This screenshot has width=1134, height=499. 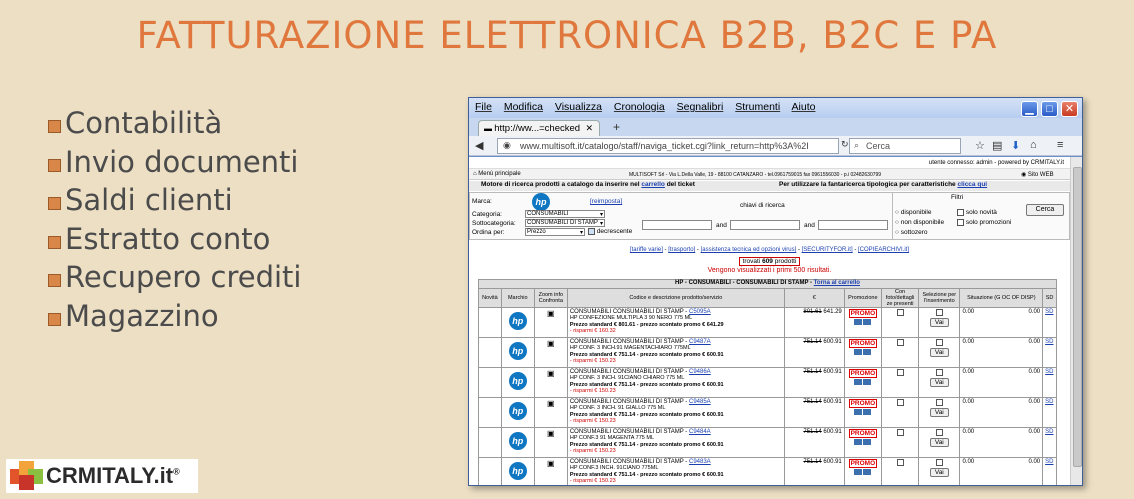 I want to click on new-tab-icon: +, so click(x=616, y=127).